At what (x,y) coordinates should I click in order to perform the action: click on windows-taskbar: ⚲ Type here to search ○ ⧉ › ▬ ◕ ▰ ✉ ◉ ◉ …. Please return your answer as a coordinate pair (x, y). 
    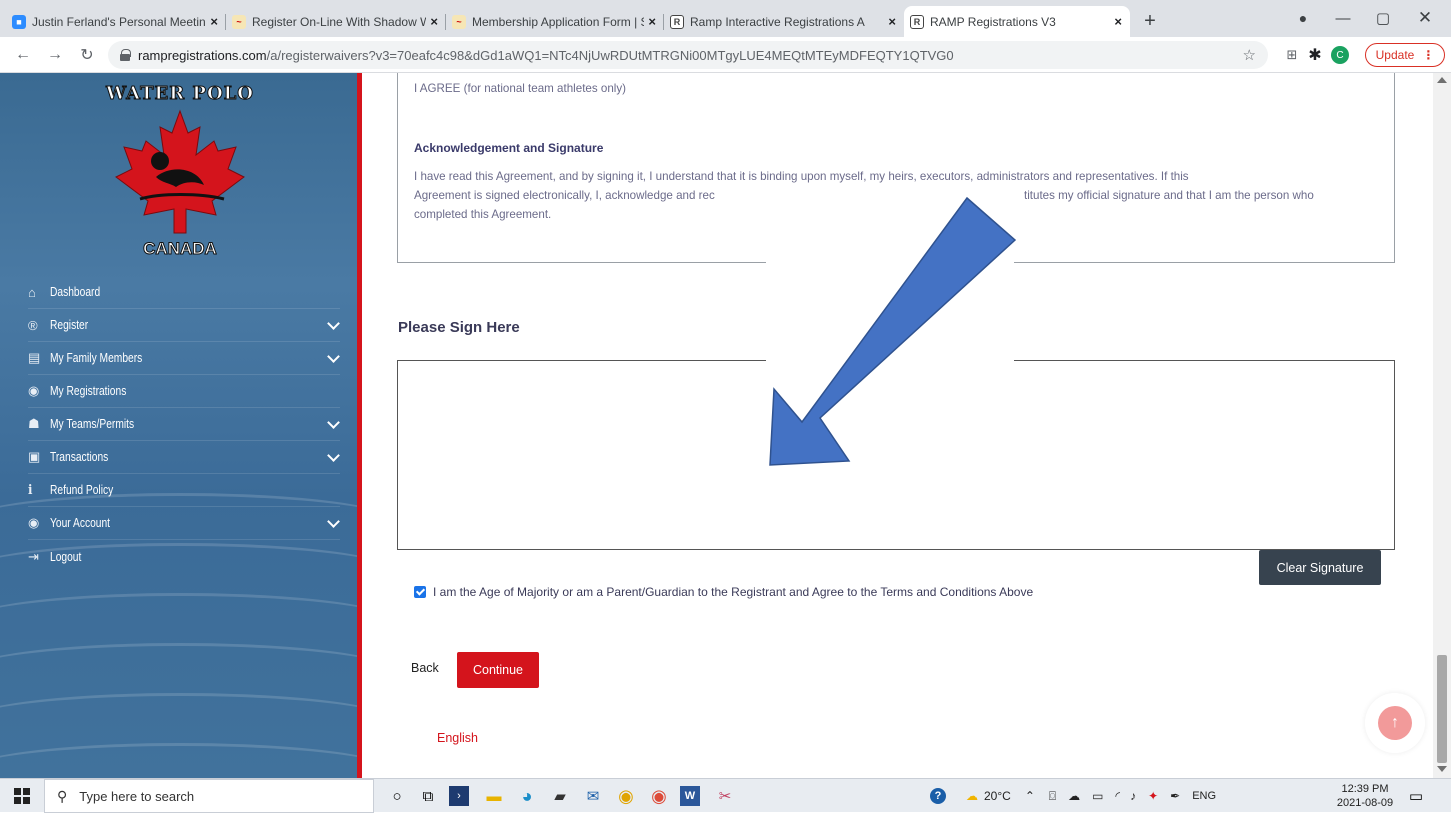
    Looking at the image, I should click on (725, 795).